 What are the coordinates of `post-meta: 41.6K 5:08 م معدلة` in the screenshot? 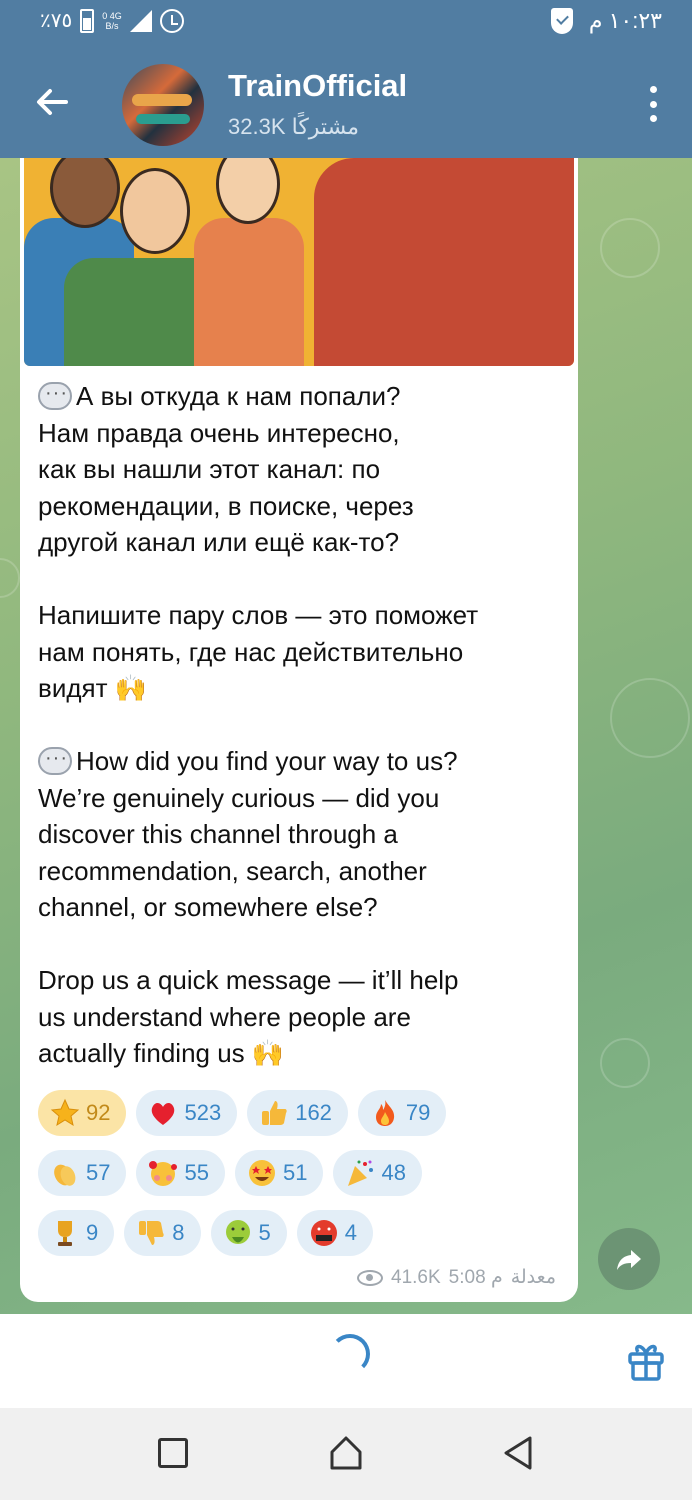 It's located at (456, 1277).